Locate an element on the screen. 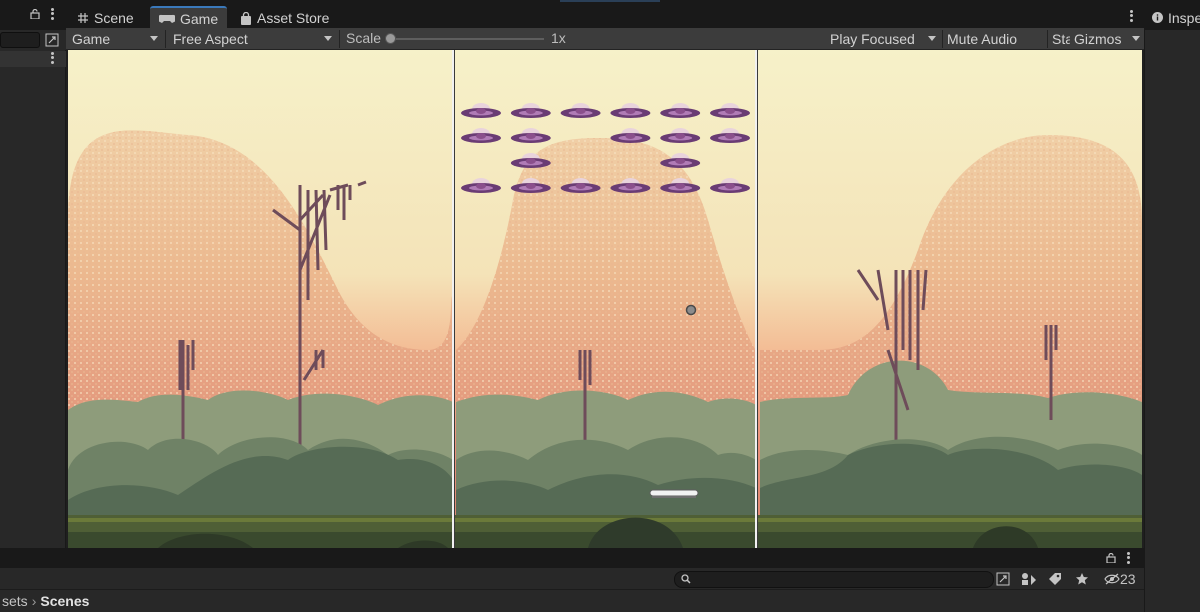 This screenshot has height=612, width=1200. tab-inspector: Inspe is located at coordinates (1176, 18).